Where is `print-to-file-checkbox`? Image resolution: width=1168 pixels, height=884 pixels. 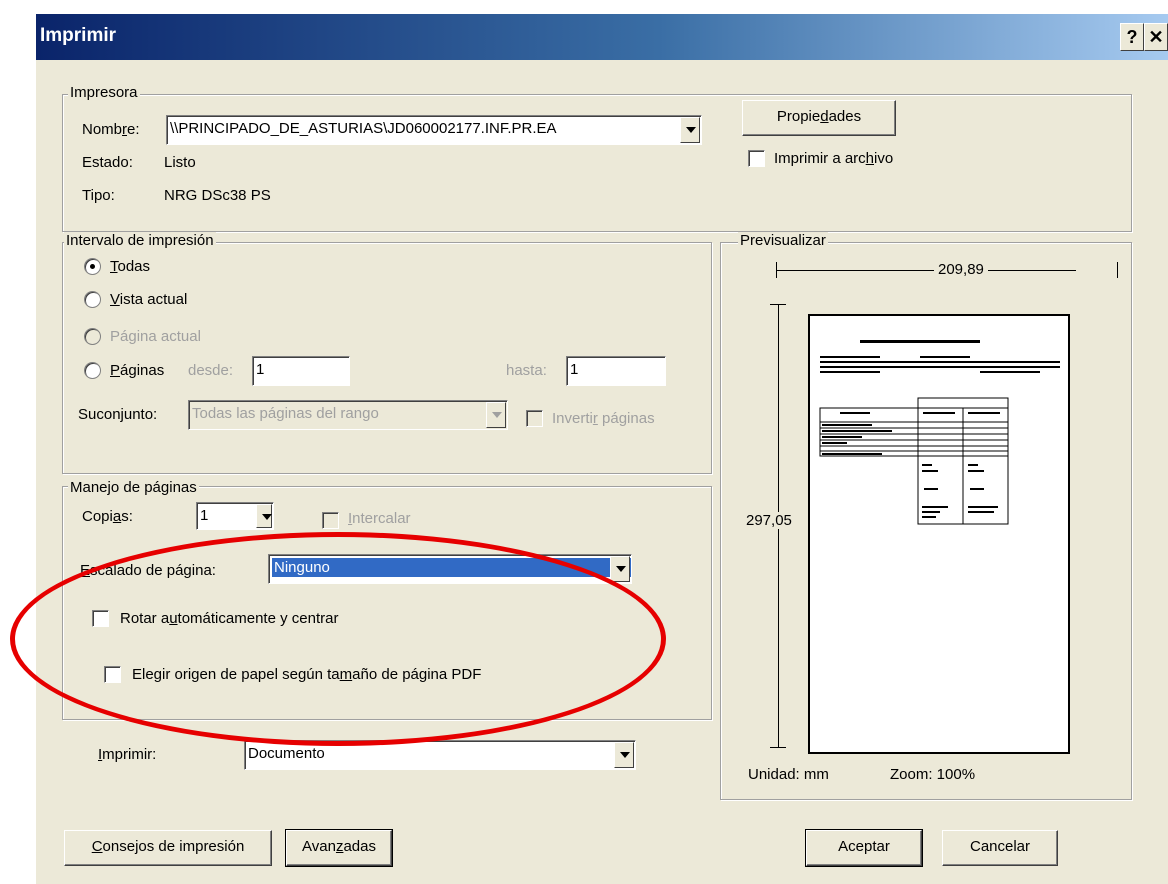
print-to-file-checkbox is located at coordinates (756, 158).